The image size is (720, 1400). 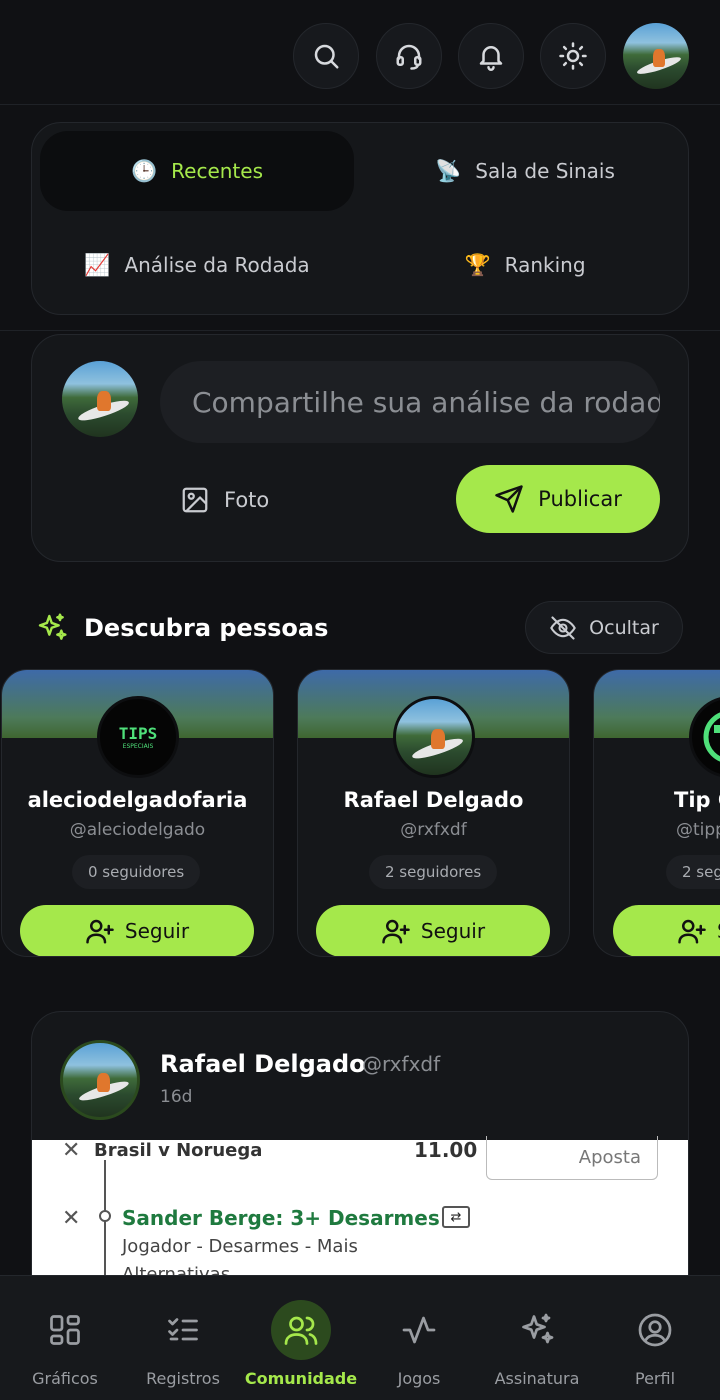 I want to click on nav-assinatura: Assinatura, so click(x=537, y=1338).